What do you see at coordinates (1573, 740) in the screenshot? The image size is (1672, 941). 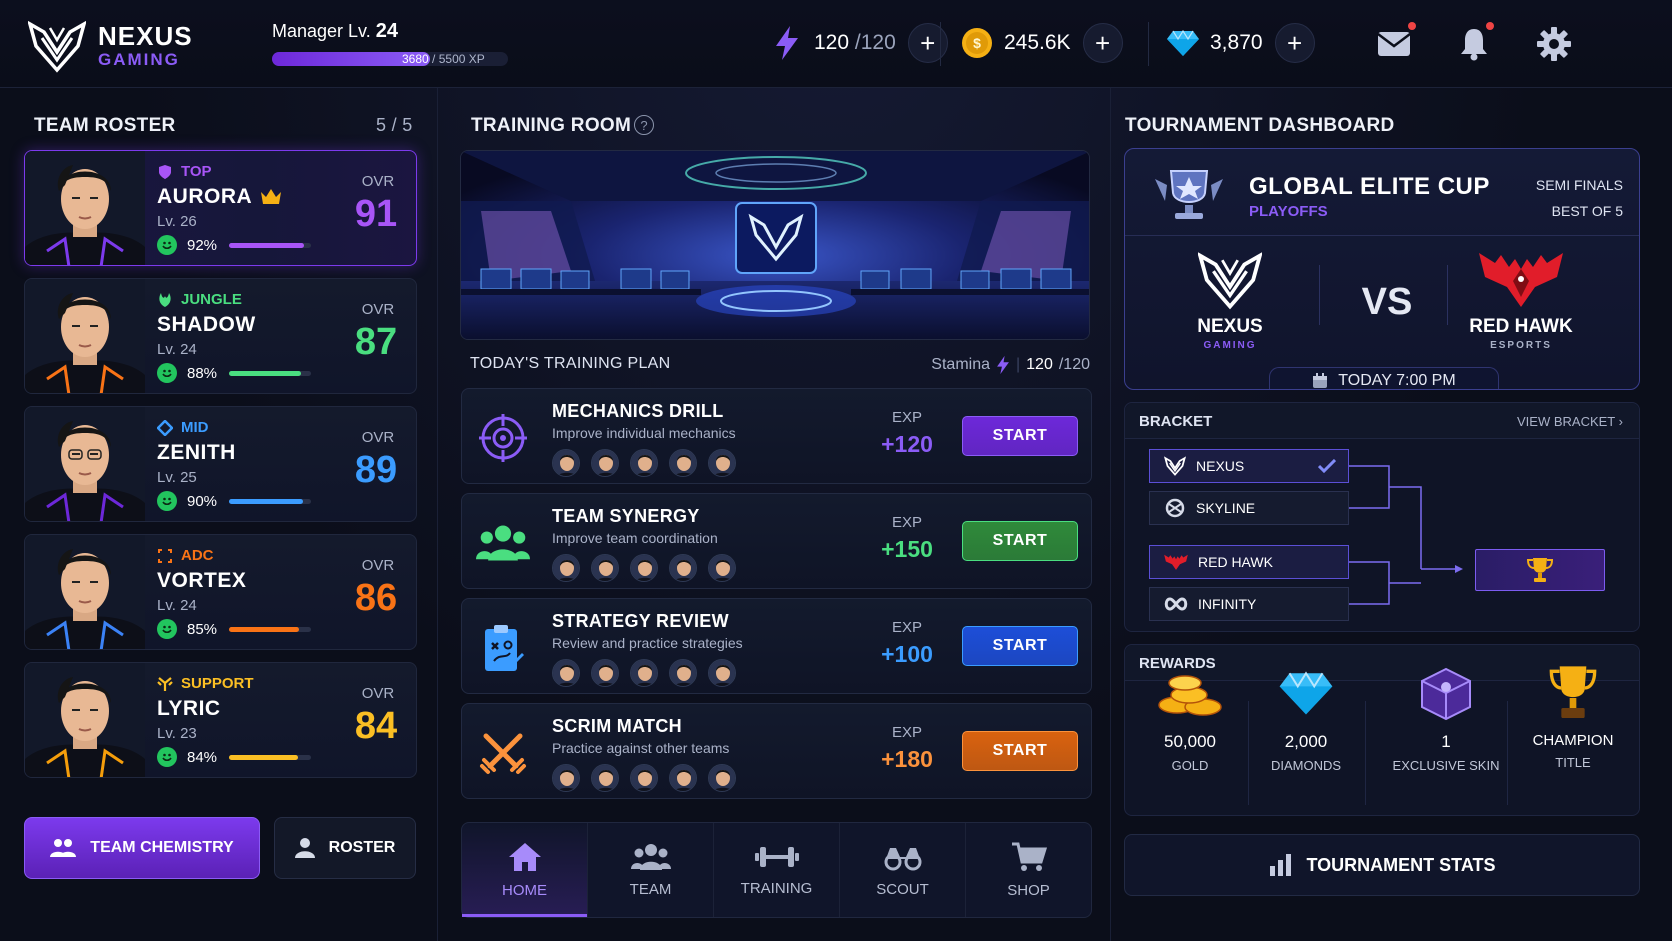 I see `reward-title-value: CHAMPION` at bounding box center [1573, 740].